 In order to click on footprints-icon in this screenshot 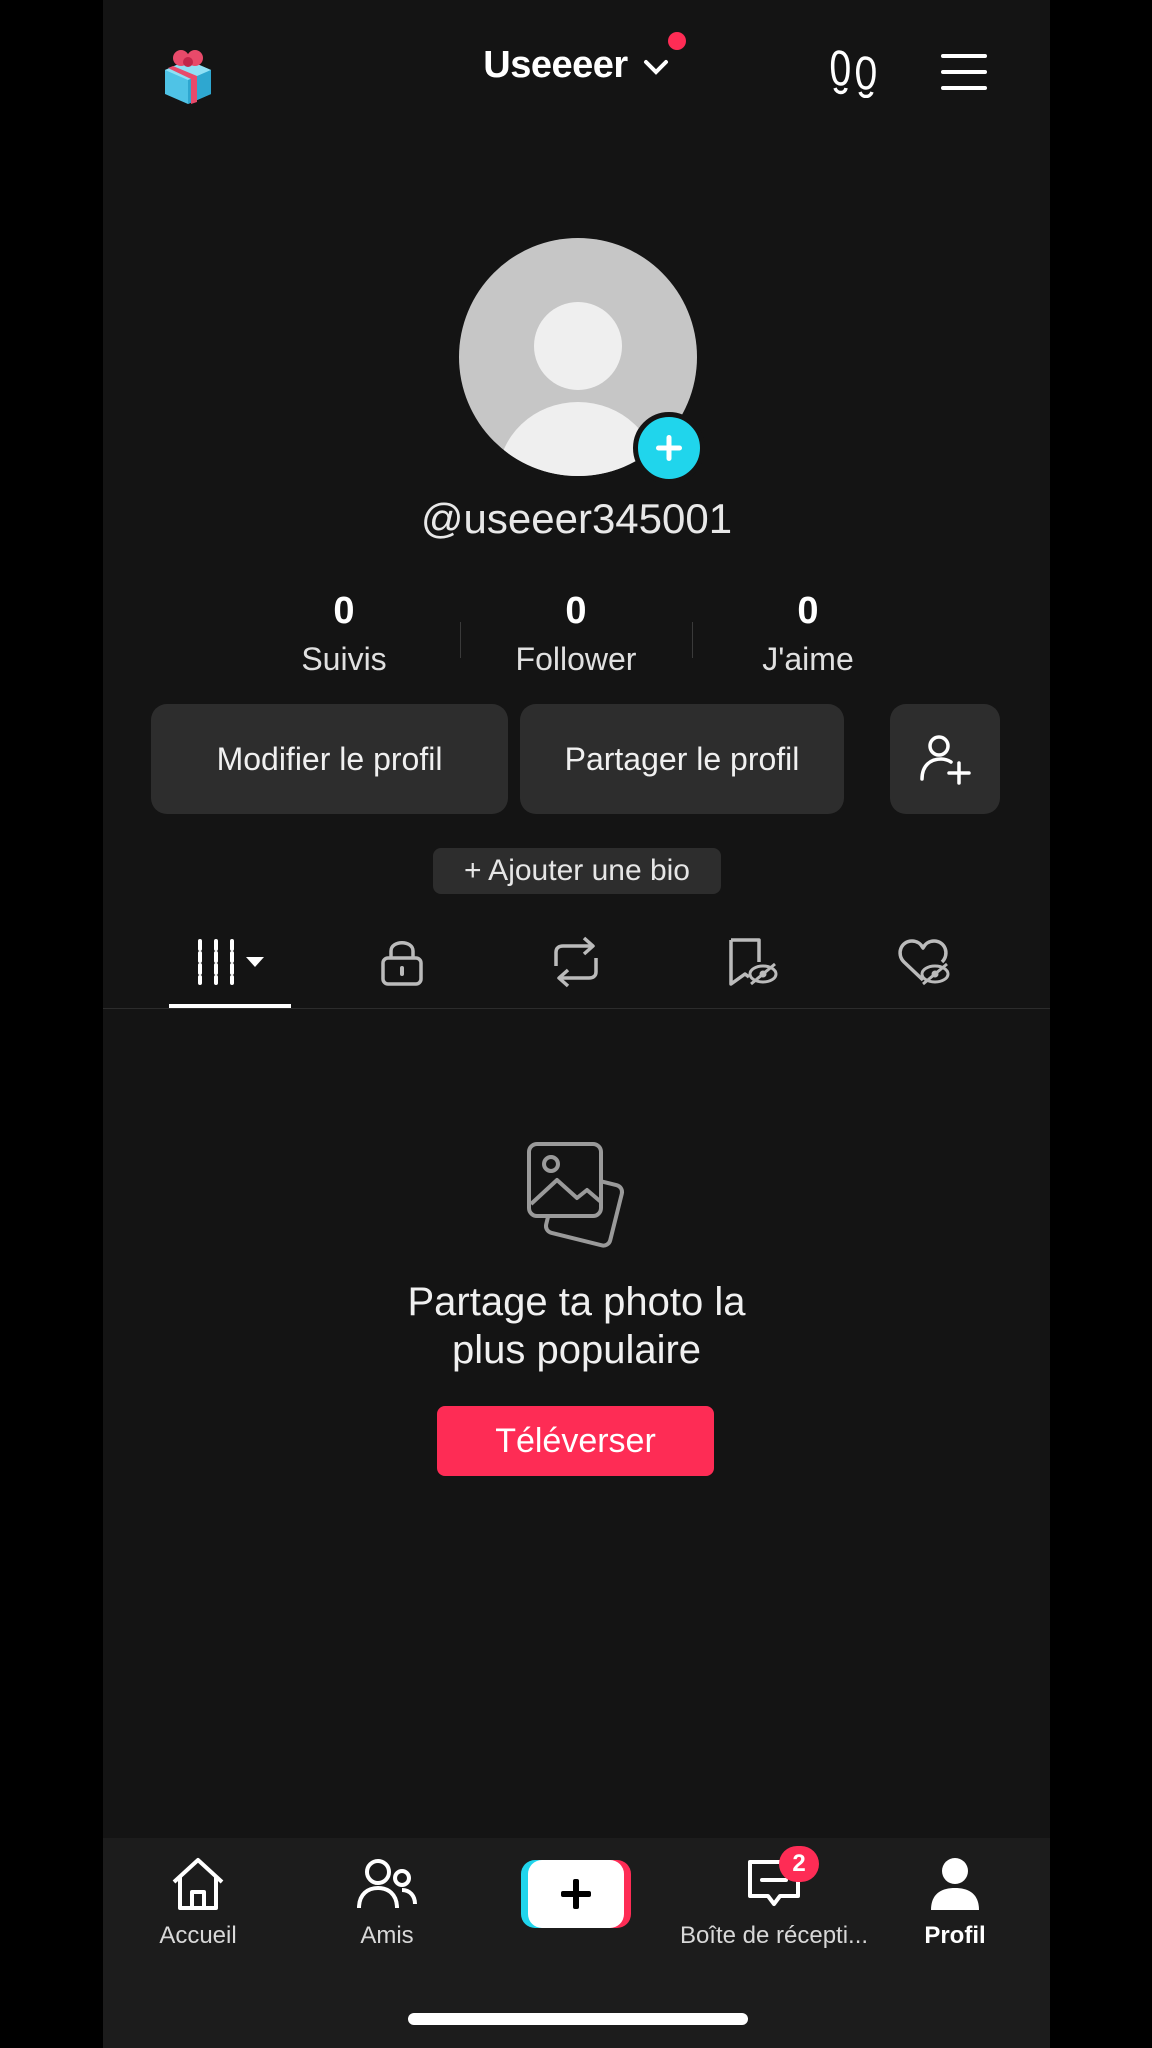, I will do `click(854, 72)`.